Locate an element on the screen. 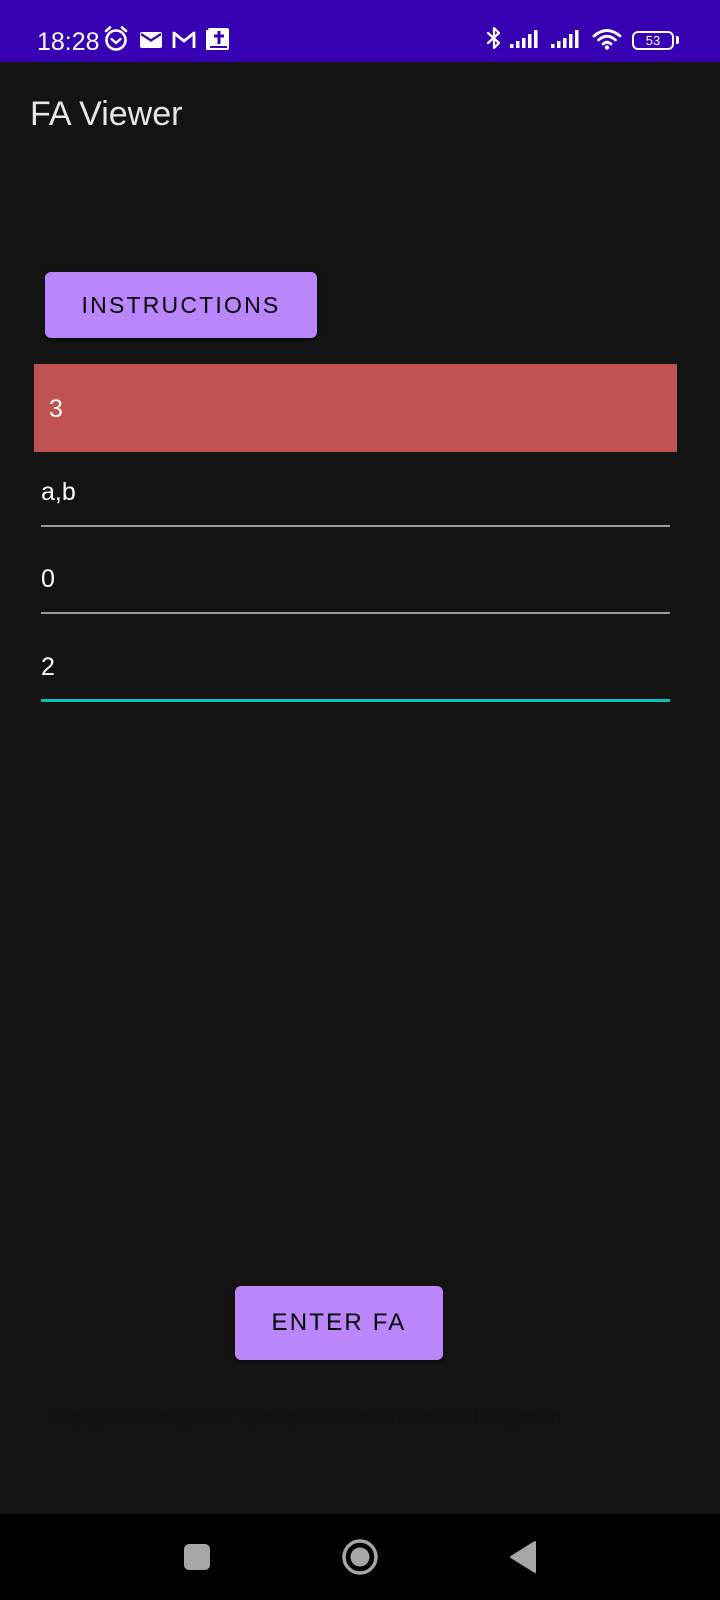 The image size is (720, 1600). states-field: 3 is located at coordinates (355, 408).